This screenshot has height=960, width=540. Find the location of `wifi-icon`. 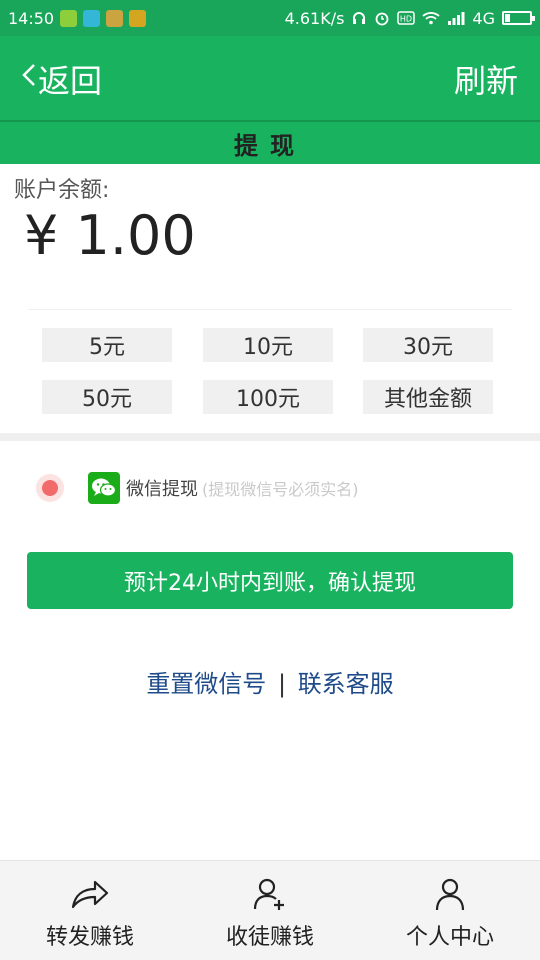

wifi-icon is located at coordinates (431, 18).